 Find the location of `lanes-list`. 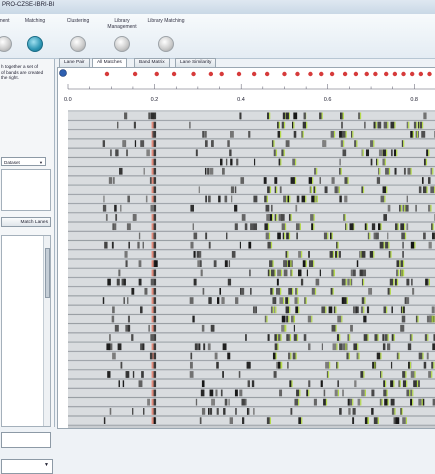

lanes-list is located at coordinates (26, 331).